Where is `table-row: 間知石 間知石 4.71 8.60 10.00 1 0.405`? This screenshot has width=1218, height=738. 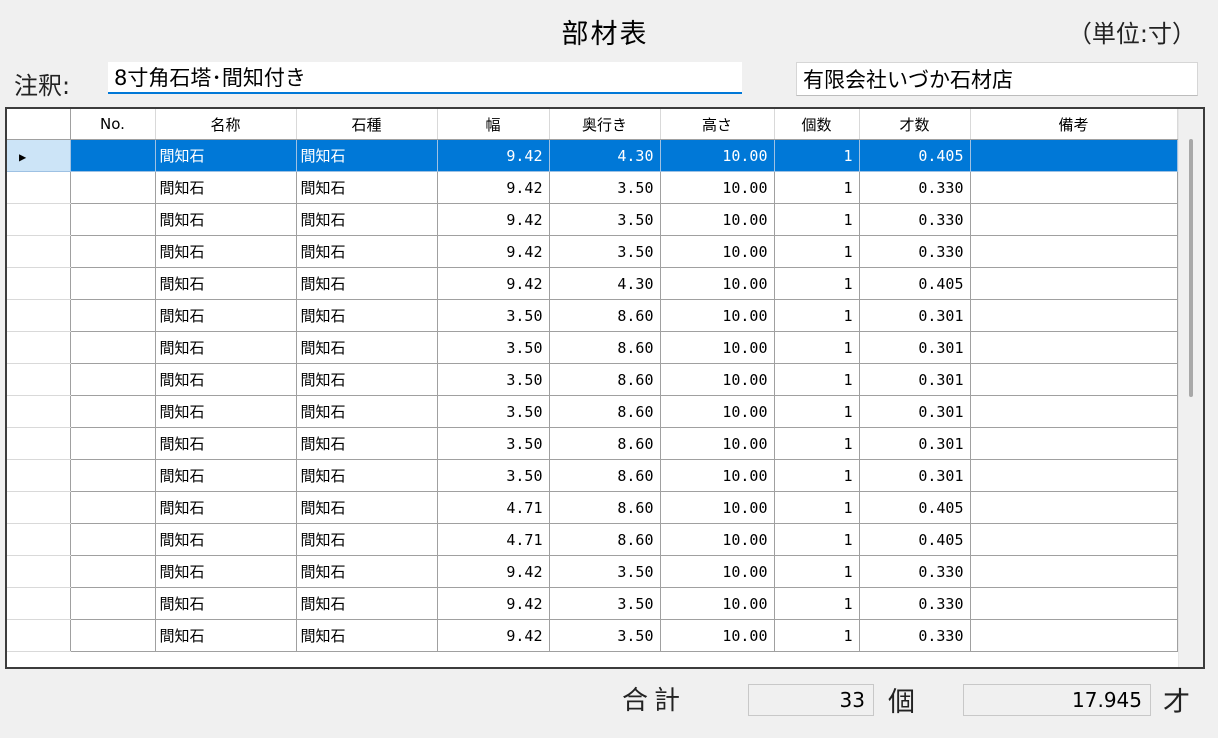 table-row: 間知石 間知石 4.71 8.60 10.00 1 0.405 is located at coordinates (592, 507).